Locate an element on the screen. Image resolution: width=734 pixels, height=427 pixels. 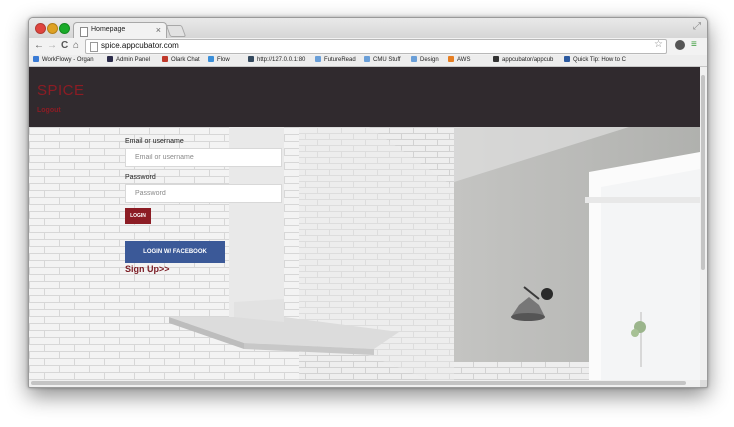
window-close-button is located at coordinates (40, 28).